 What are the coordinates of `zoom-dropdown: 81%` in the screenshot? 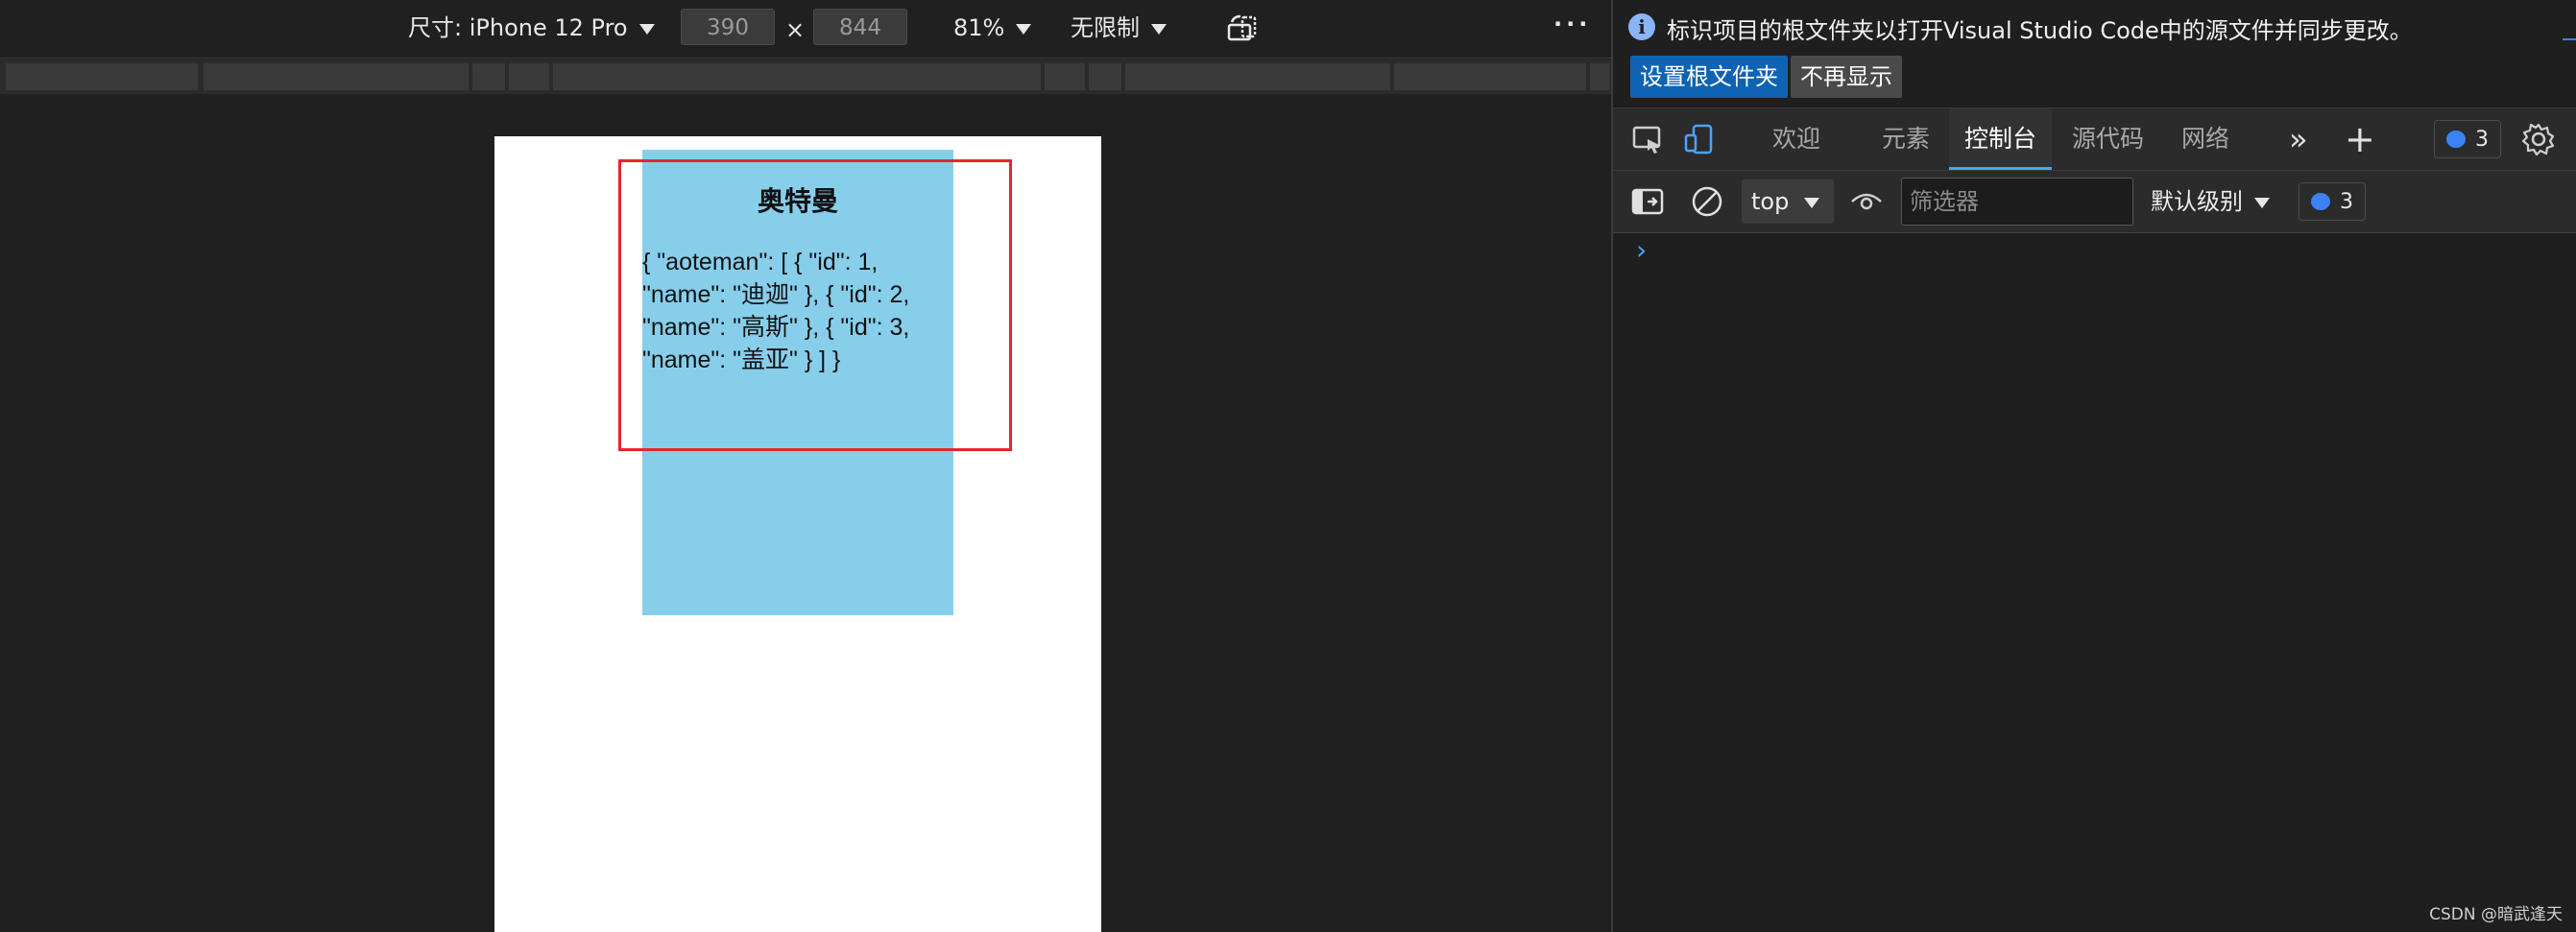 It's located at (992, 28).